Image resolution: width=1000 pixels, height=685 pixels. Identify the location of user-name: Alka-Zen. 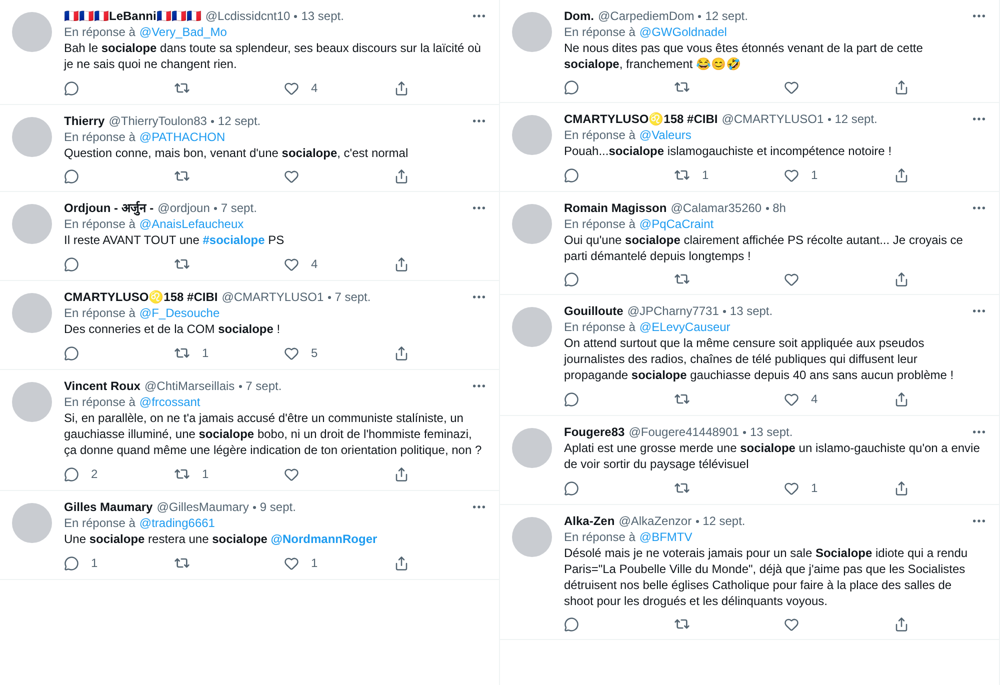
(589, 521).